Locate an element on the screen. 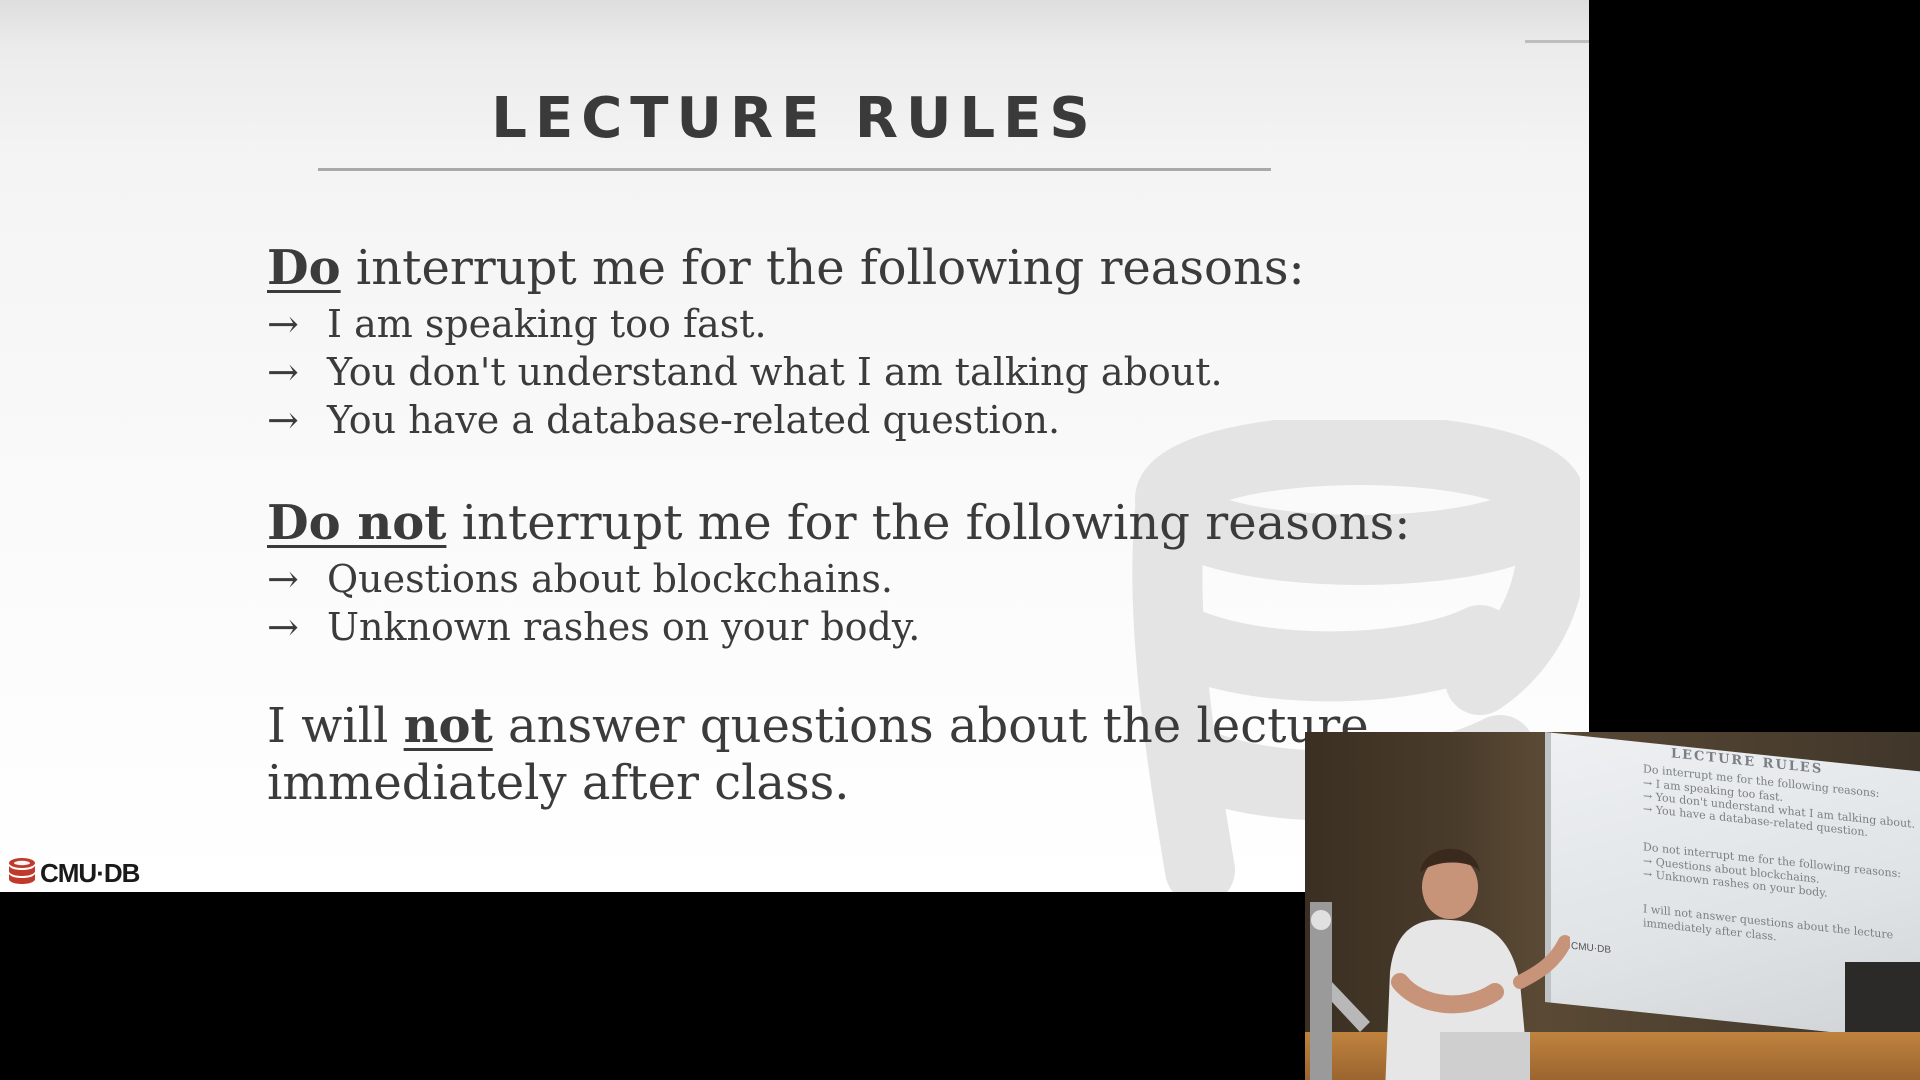 The width and height of the screenshot is (1920, 1080). do-heading-rest: interrupt me for the following reasons: is located at coordinates (822, 268).